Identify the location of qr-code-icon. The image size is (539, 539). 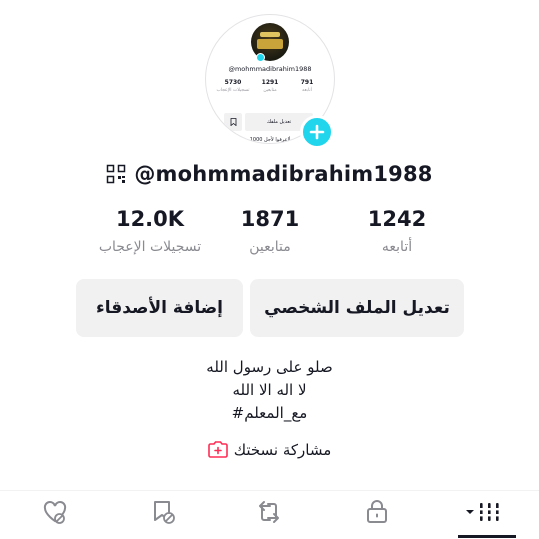
(116, 174).